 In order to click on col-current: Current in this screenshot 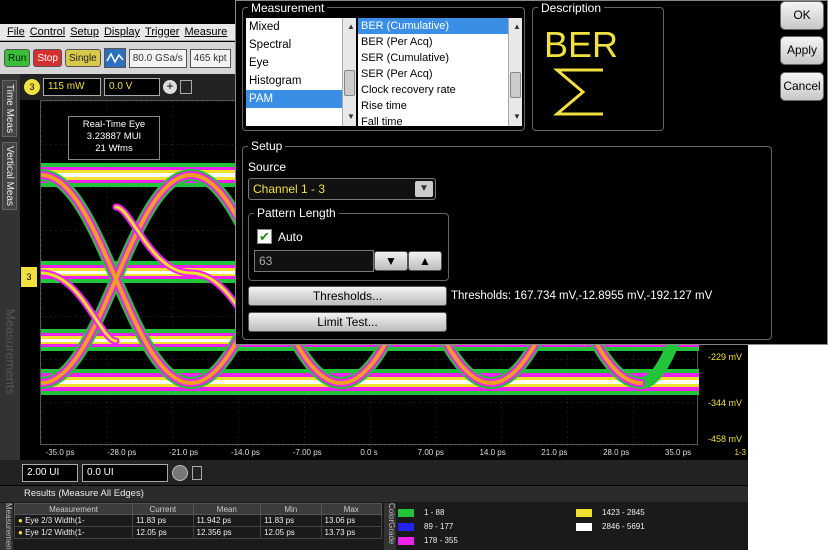, I will do `click(163, 509)`.